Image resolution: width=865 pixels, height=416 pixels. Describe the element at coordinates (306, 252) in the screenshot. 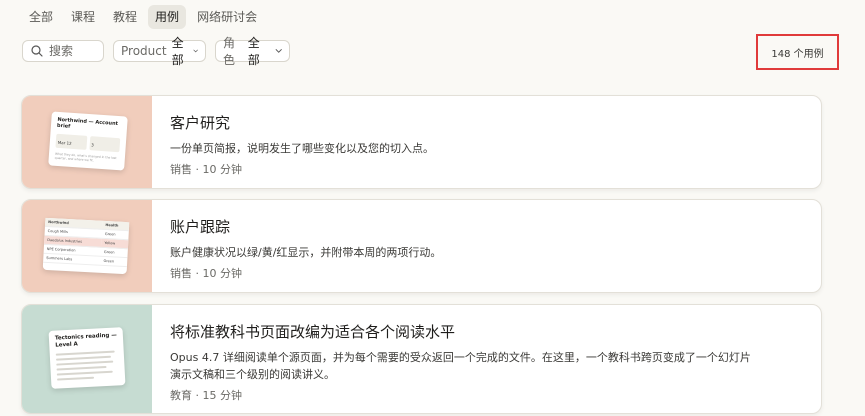

I see `card-description: 账户健康状况以绿/黄/红显示，并附带本周的两项行动。` at that location.